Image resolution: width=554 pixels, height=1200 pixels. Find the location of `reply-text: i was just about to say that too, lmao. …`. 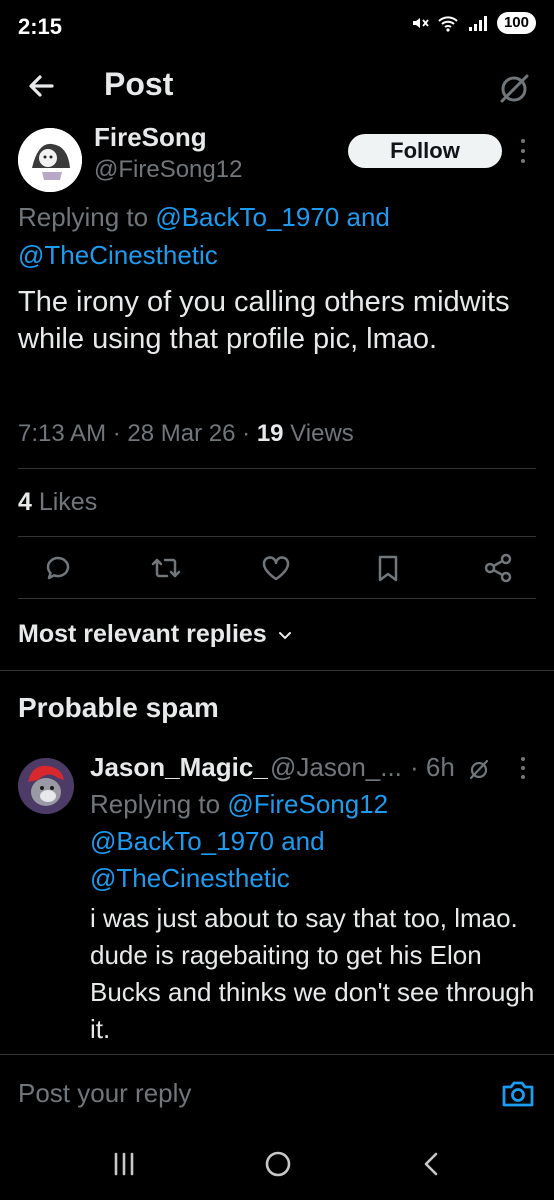

reply-text: i was just about to say that too, lmao. … is located at coordinates (312, 973).